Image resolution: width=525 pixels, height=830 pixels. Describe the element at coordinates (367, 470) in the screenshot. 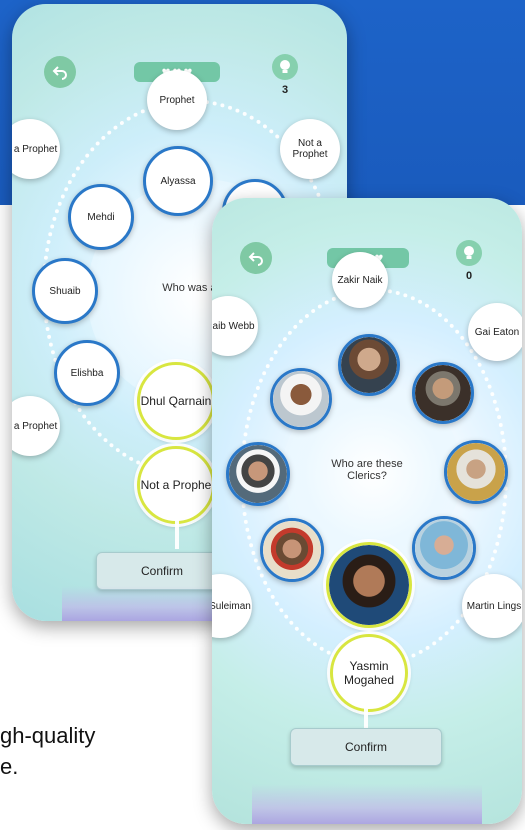

I see `question-text: Who are these Clerics?` at that location.